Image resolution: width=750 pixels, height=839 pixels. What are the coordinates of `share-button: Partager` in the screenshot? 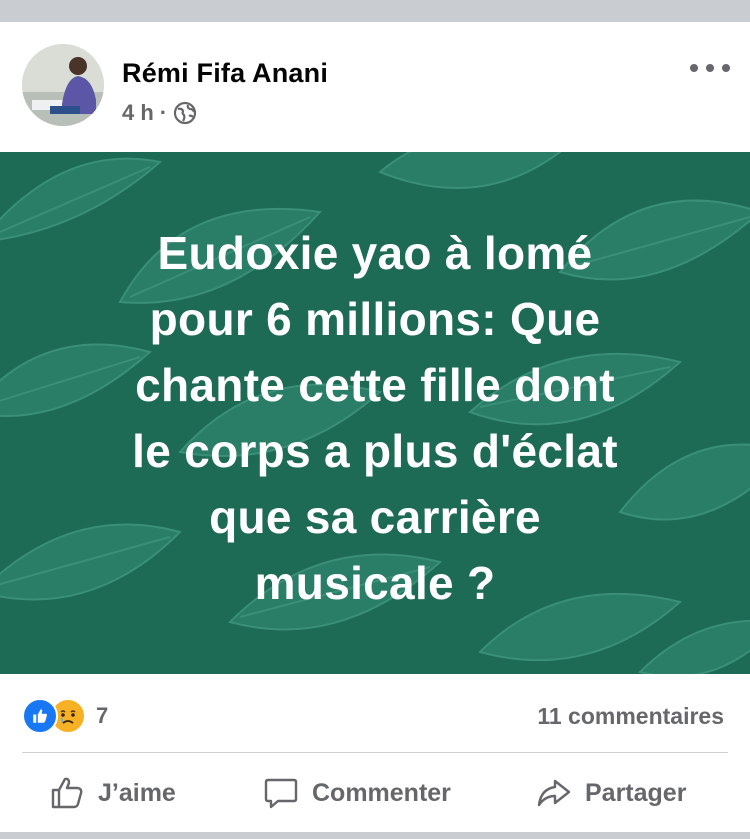 It's located at (610, 793).